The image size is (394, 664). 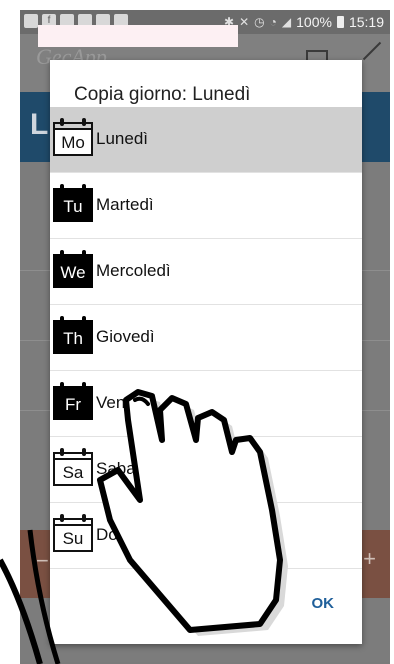 I want to click on day-list-item: We Mercoledì, so click(x=206, y=272).